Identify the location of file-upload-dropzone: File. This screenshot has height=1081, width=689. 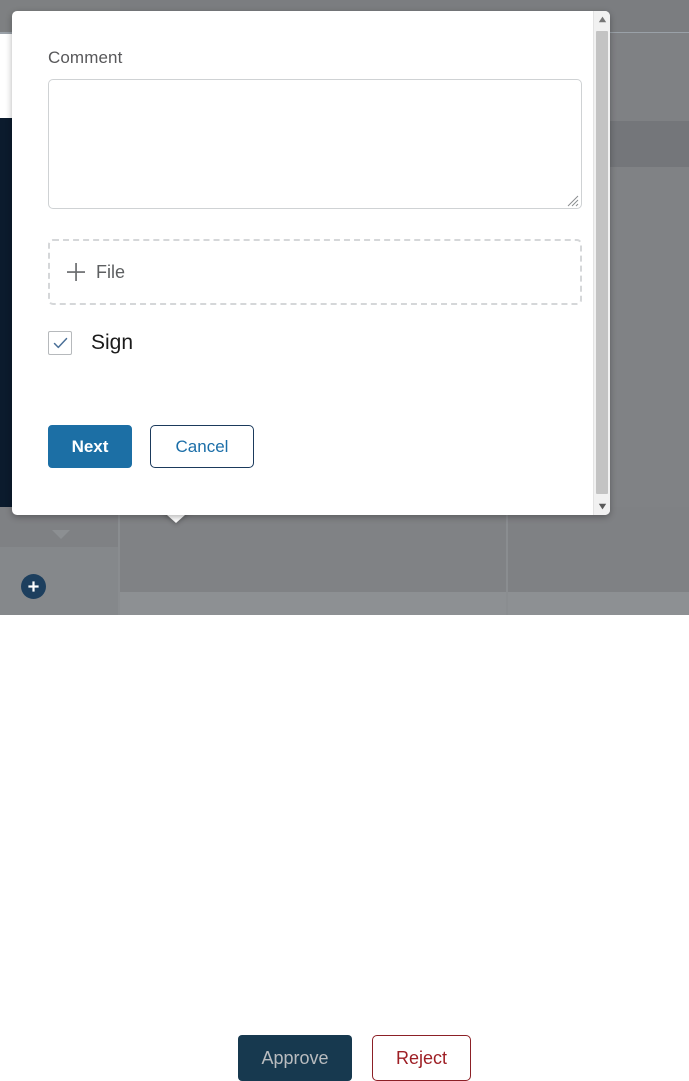
(315, 272).